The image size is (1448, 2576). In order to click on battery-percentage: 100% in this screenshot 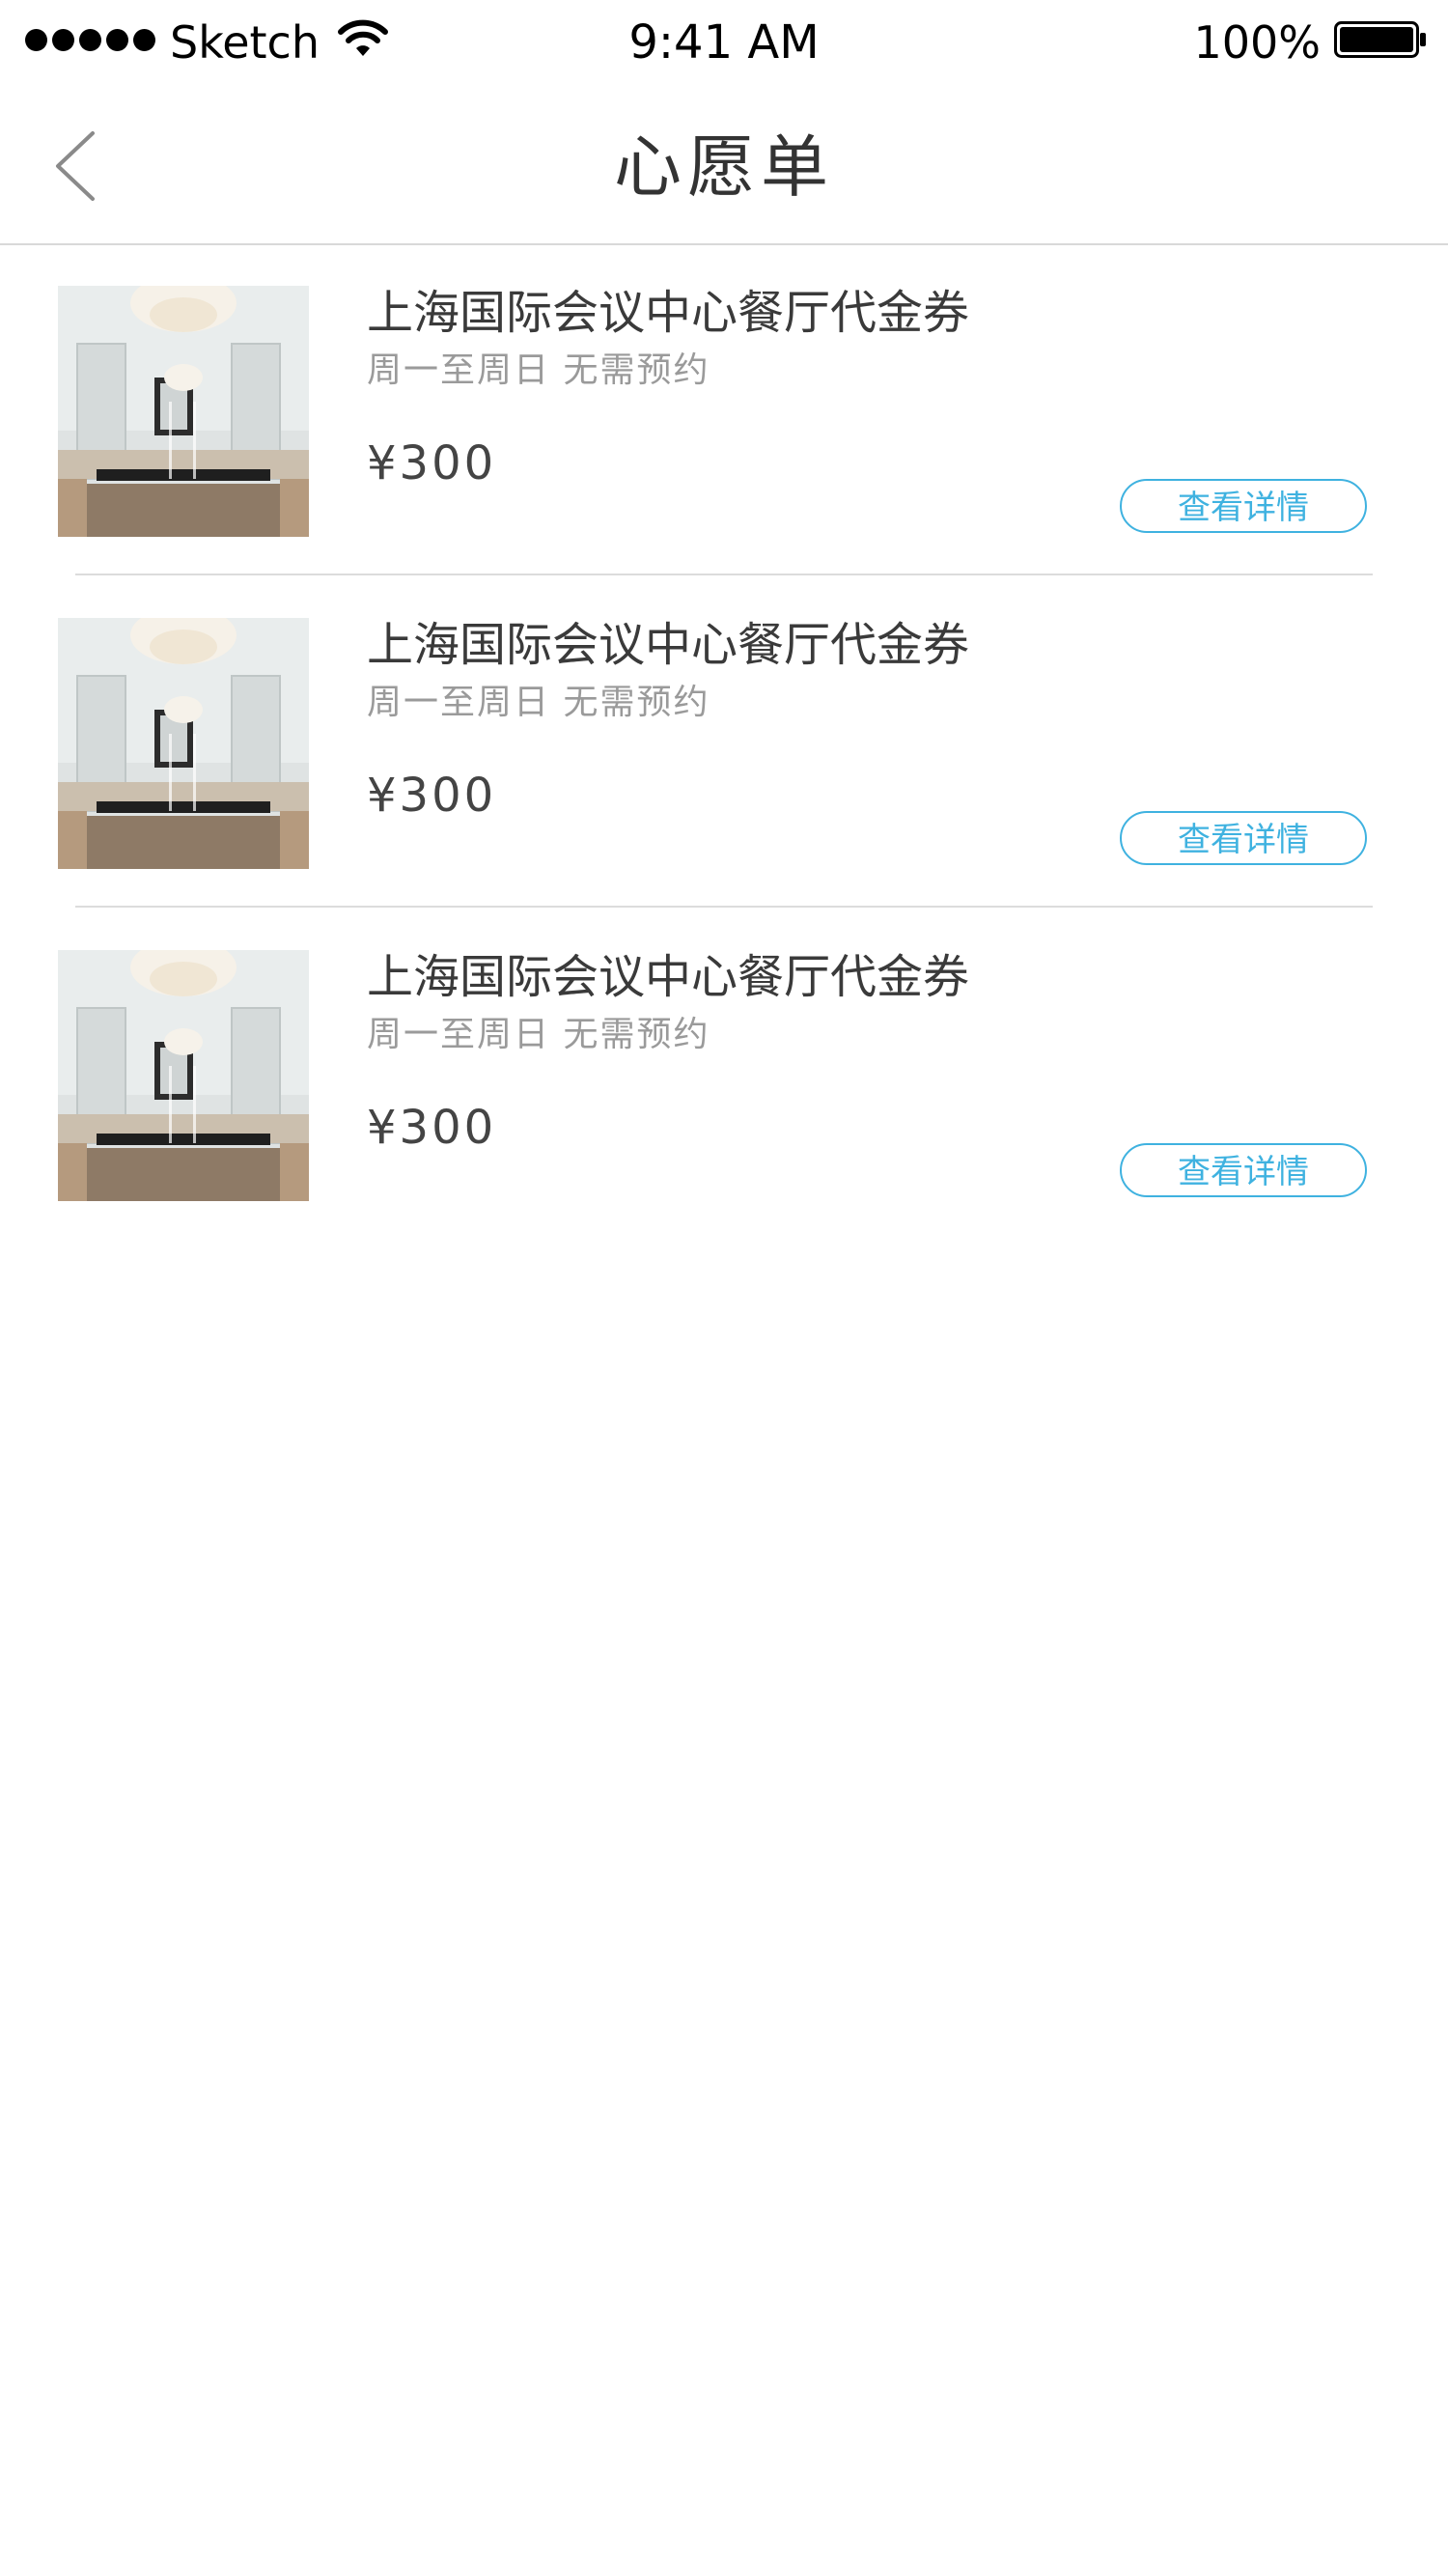, I will do `click(1257, 43)`.